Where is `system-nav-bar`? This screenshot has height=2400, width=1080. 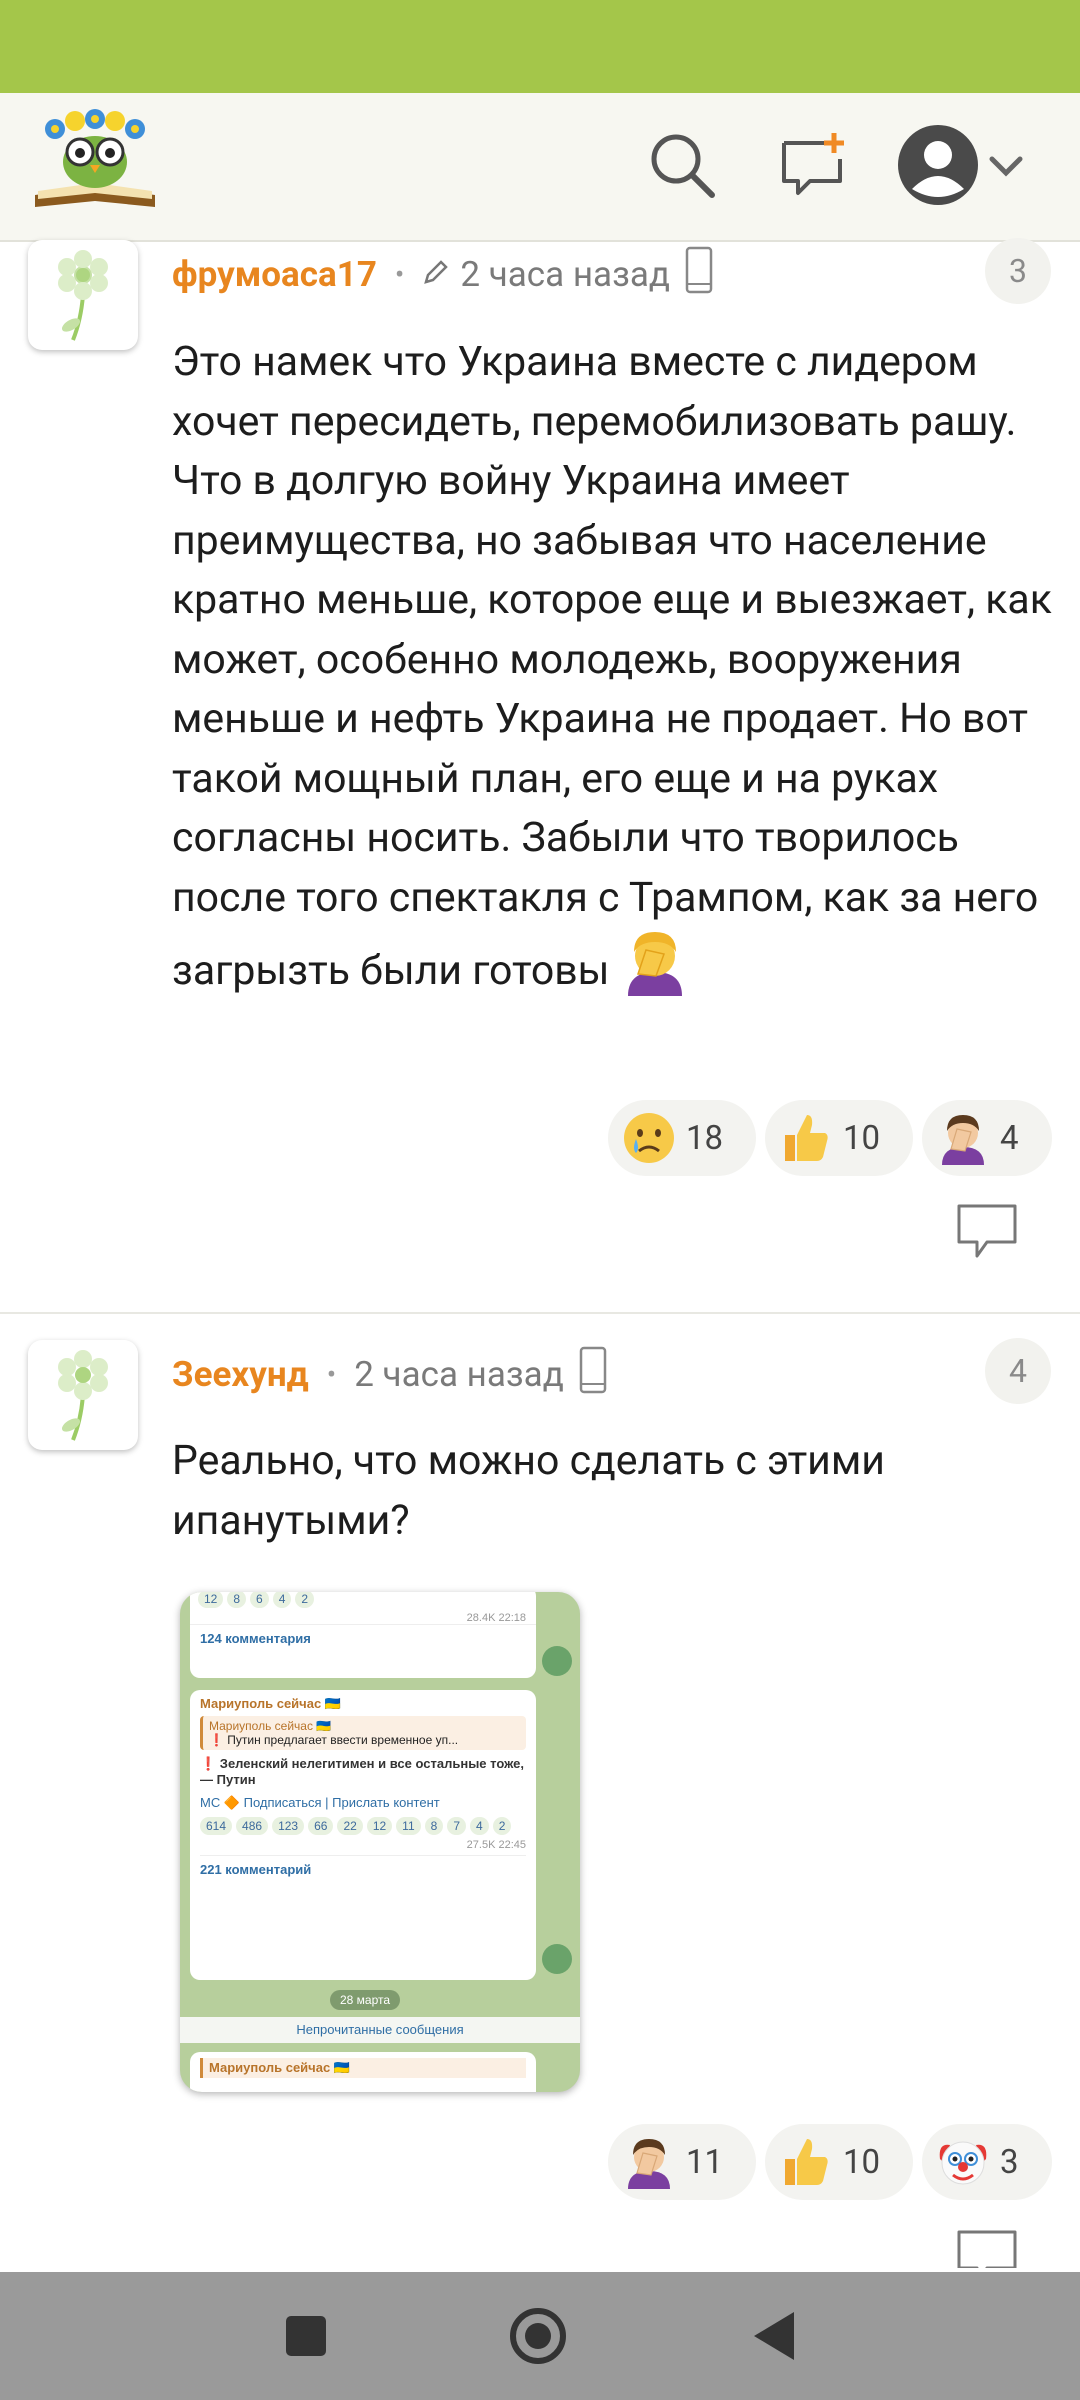 system-nav-bar is located at coordinates (540, 2336).